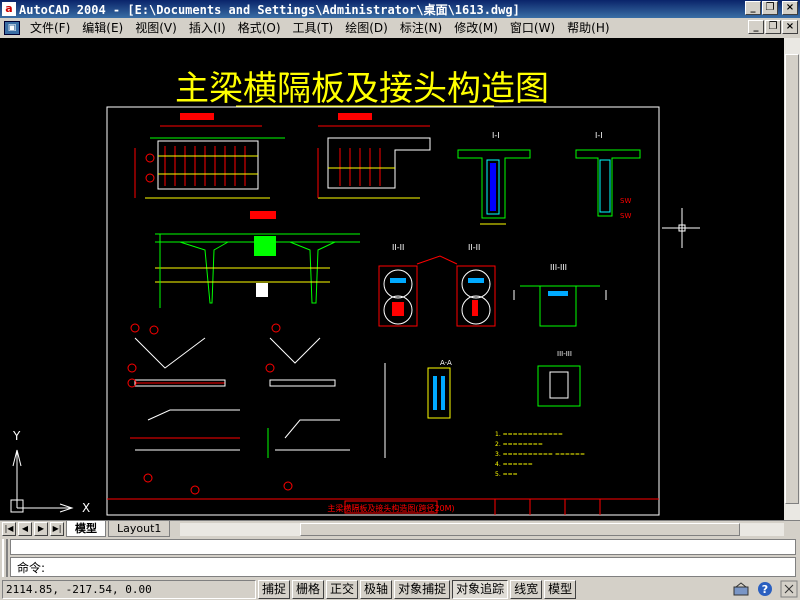 This screenshot has width=800, height=600. I want to click on section-label-3-3-lower: III-III, so click(564, 354).